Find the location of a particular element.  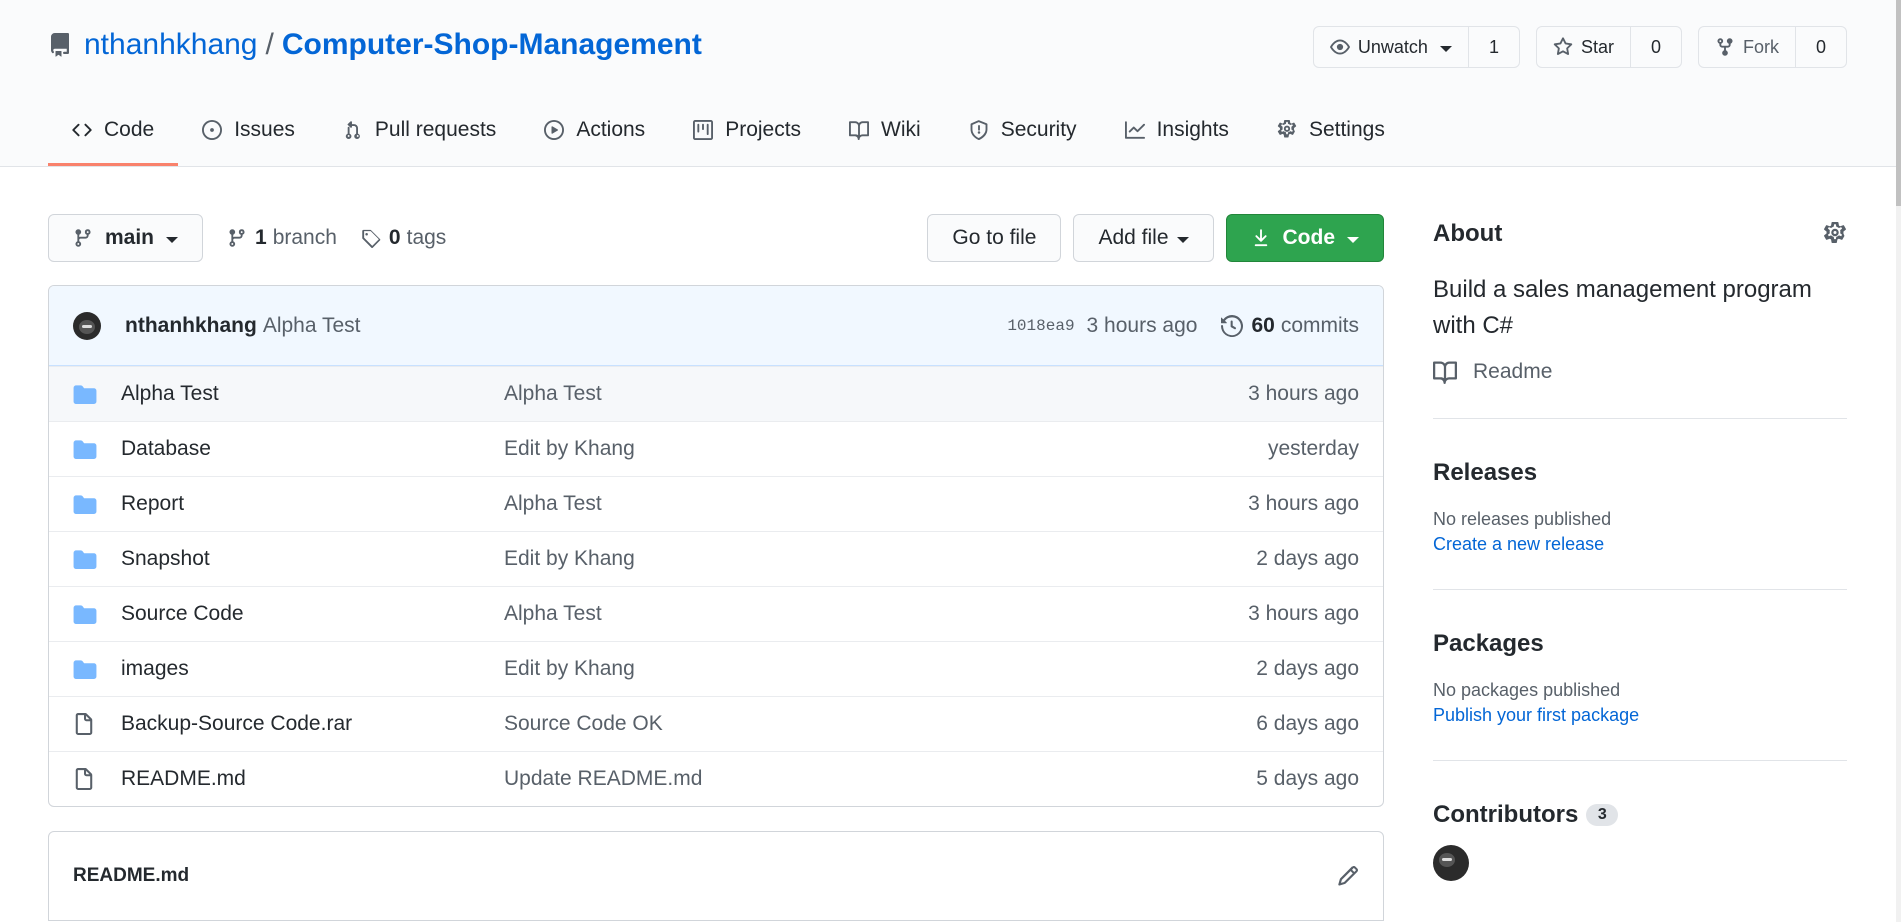

commit-history-link: 60 commits is located at coordinates (1290, 326).